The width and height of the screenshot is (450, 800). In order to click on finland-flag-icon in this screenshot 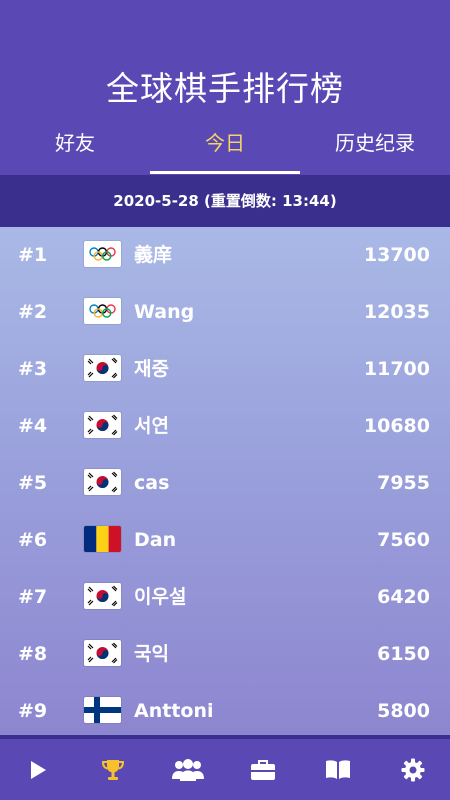, I will do `click(102, 710)`.